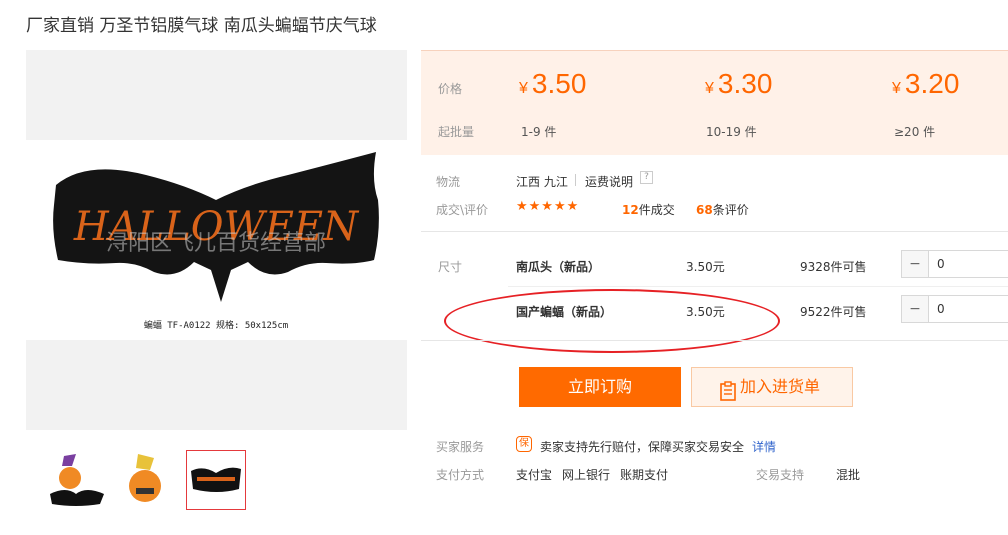 This screenshot has height=535, width=1008. What do you see at coordinates (848, 475) in the screenshot?
I see `trade-support-value: 混批` at bounding box center [848, 475].